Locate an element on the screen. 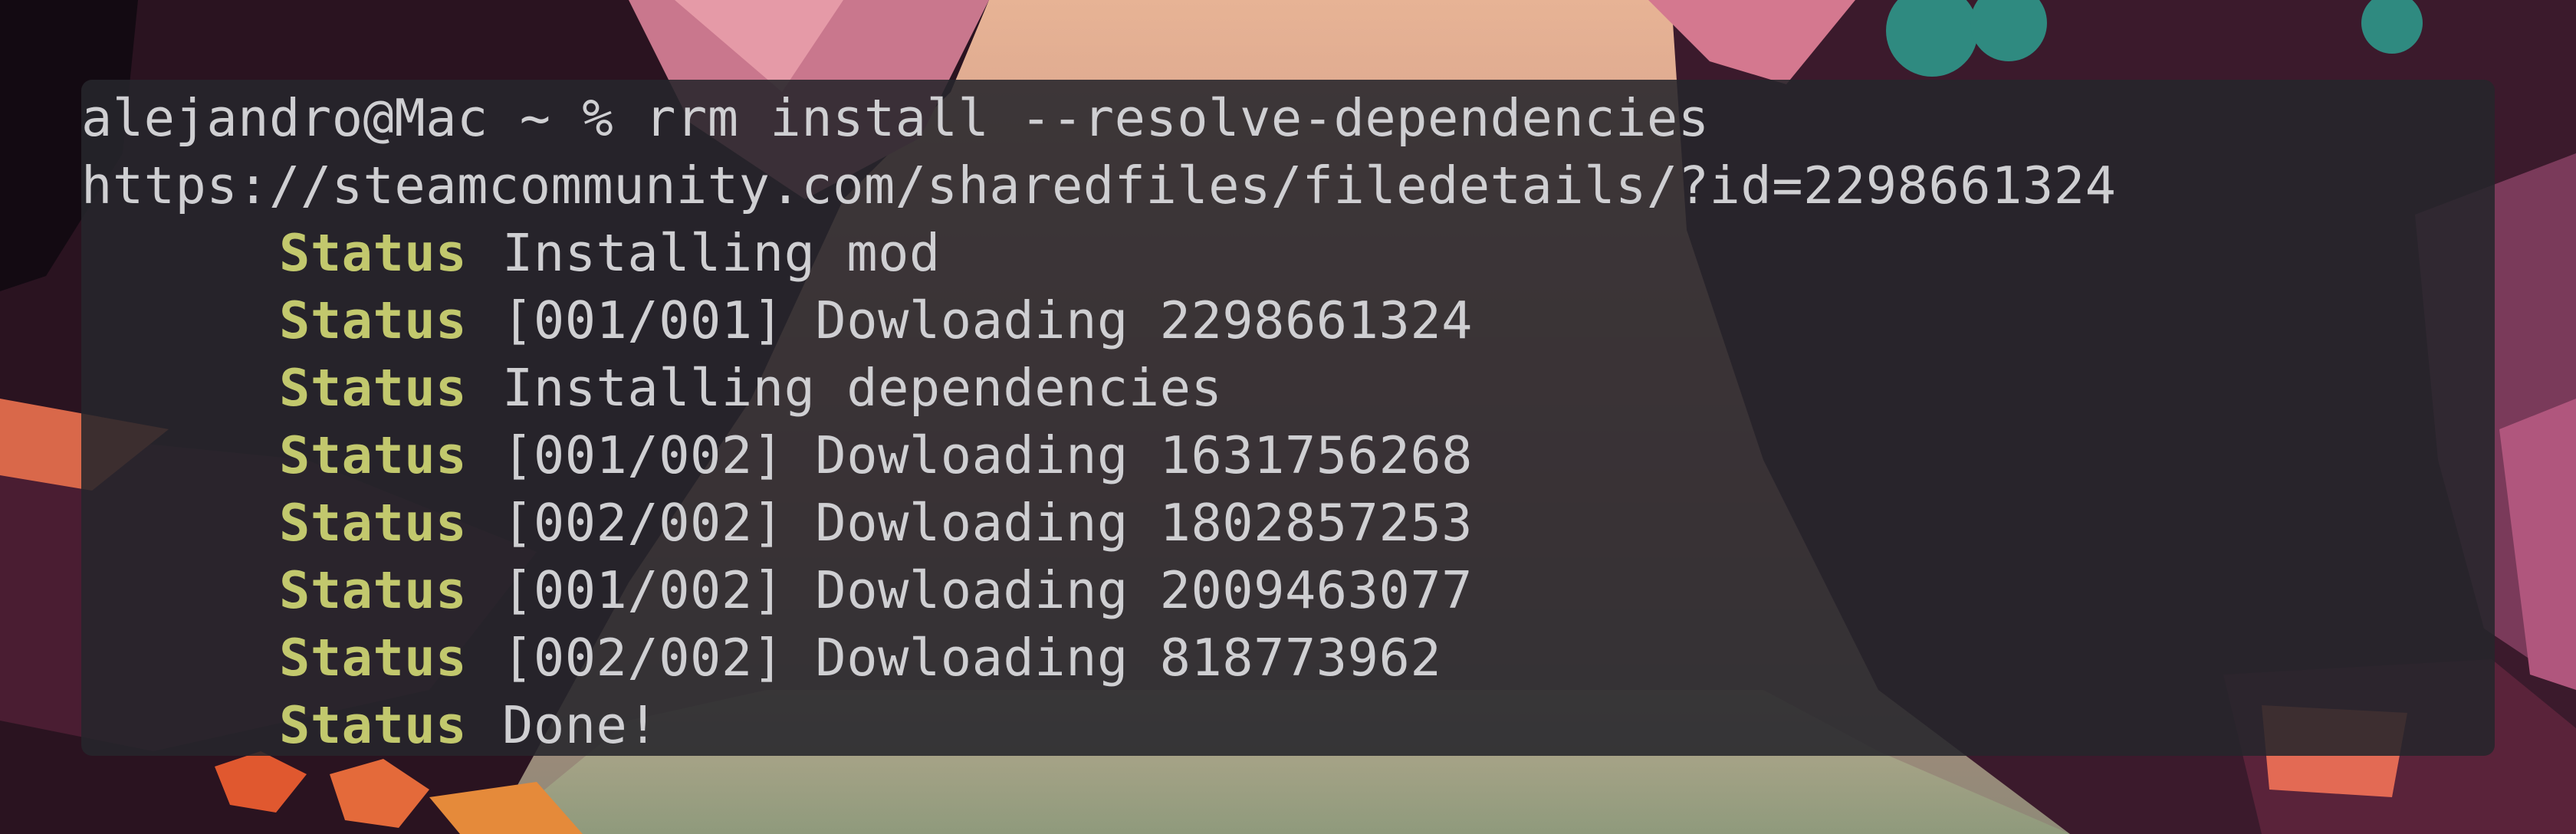 Image resolution: width=2576 pixels, height=834 pixels. status-message: [002/002] Dowloading 1802857253 is located at coordinates (987, 523).